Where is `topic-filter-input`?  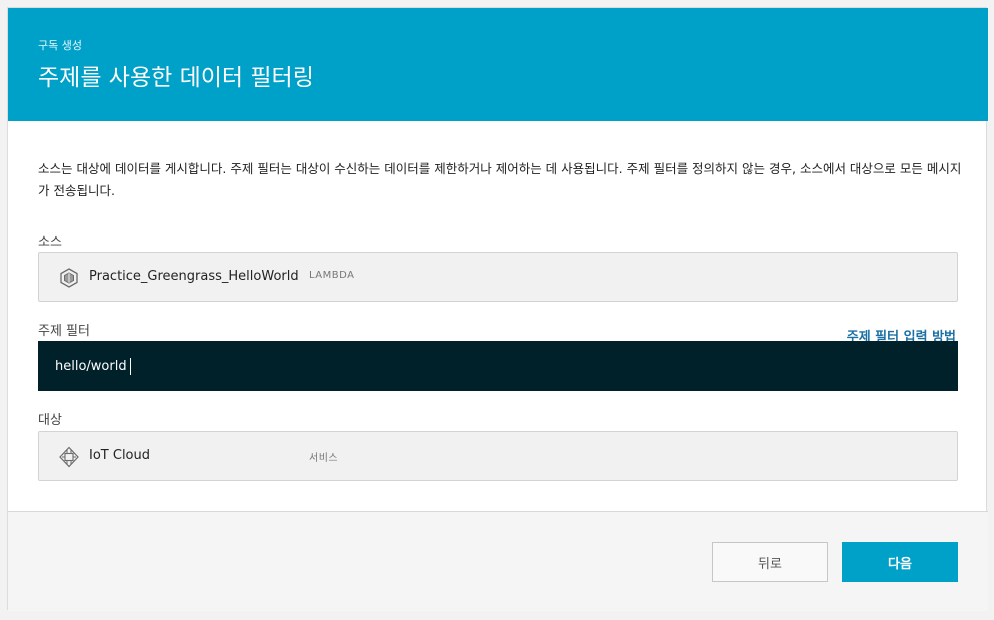 topic-filter-input is located at coordinates (498, 366).